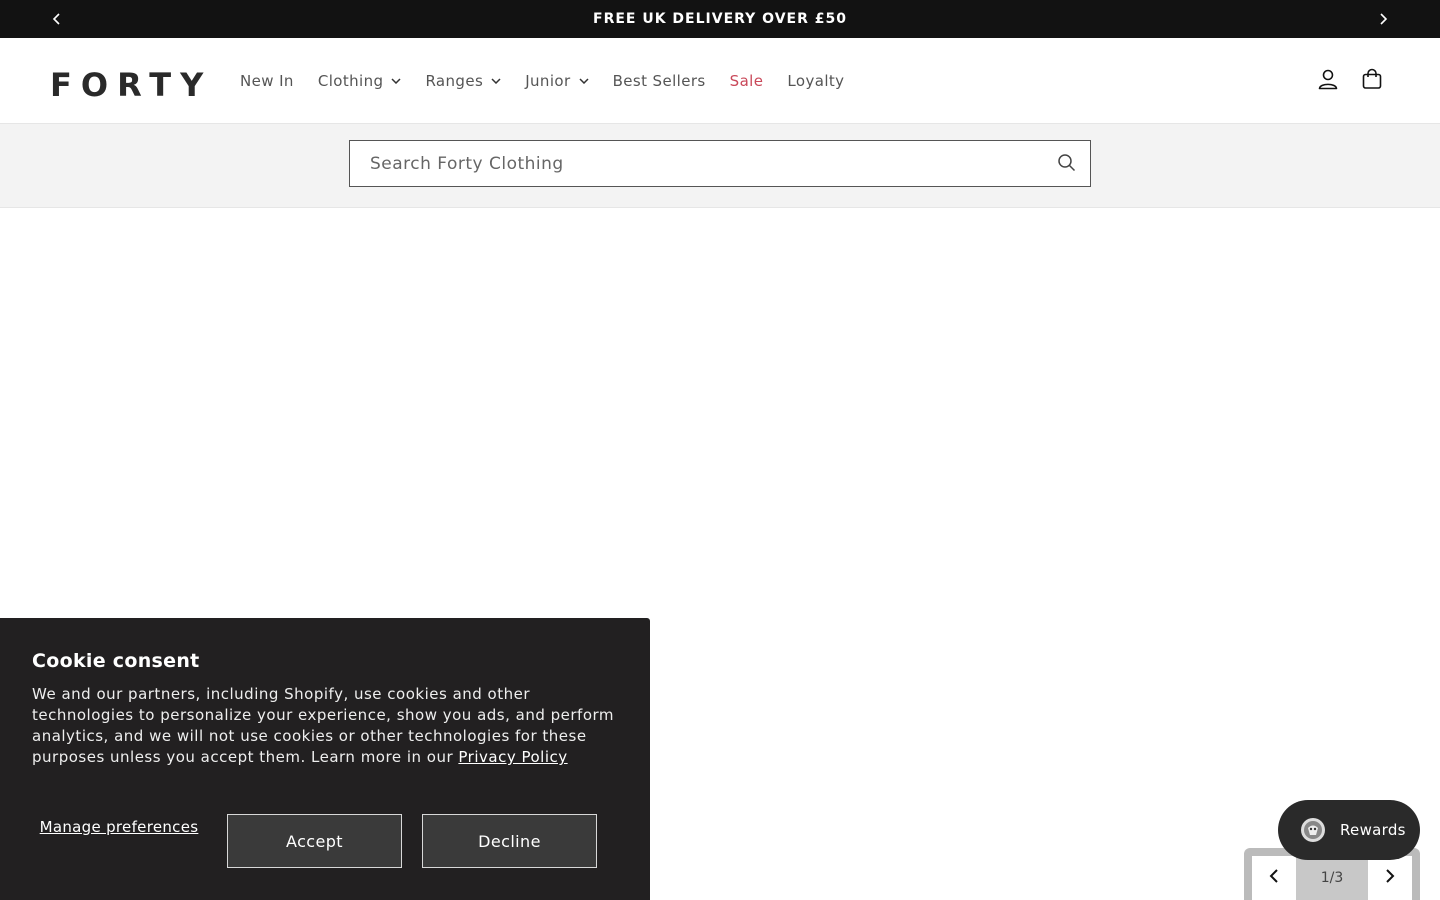  What do you see at coordinates (548, 81) in the screenshot?
I see `nav-item-label: Junior` at bounding box center [548, 81].